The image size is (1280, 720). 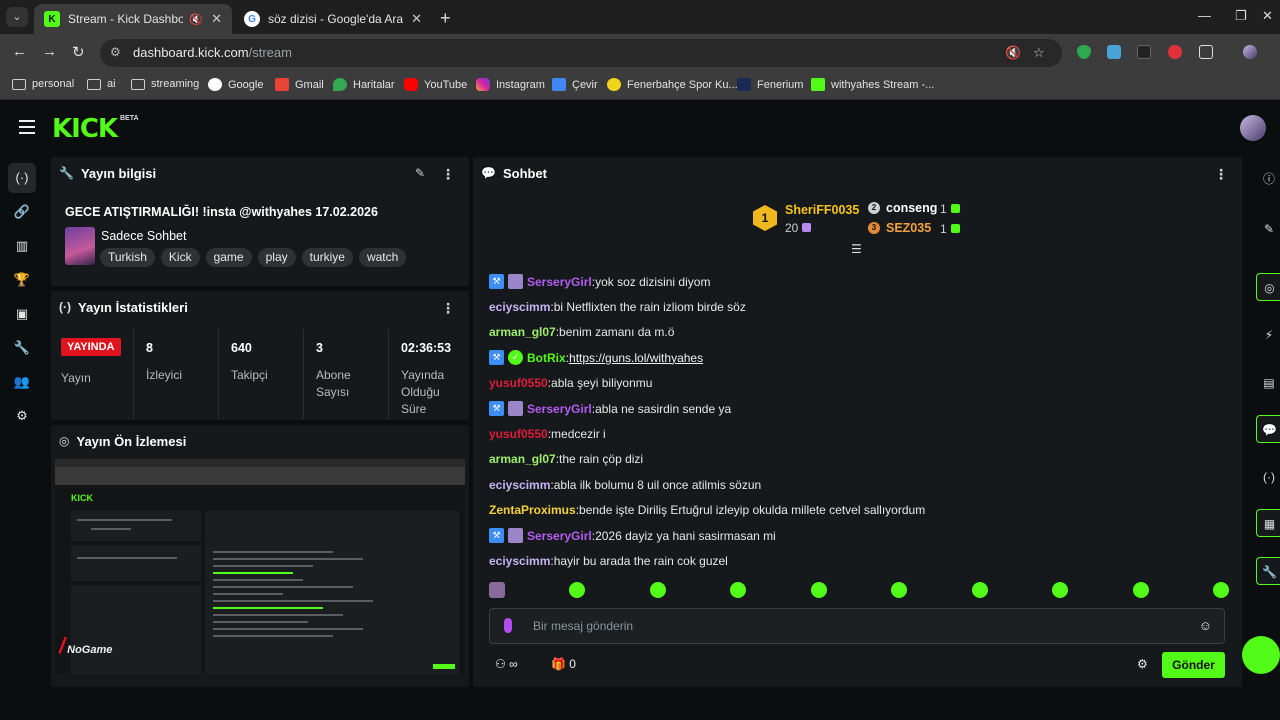 I want to click on close-window-icon: ✕, so click(x=1267, y=16).